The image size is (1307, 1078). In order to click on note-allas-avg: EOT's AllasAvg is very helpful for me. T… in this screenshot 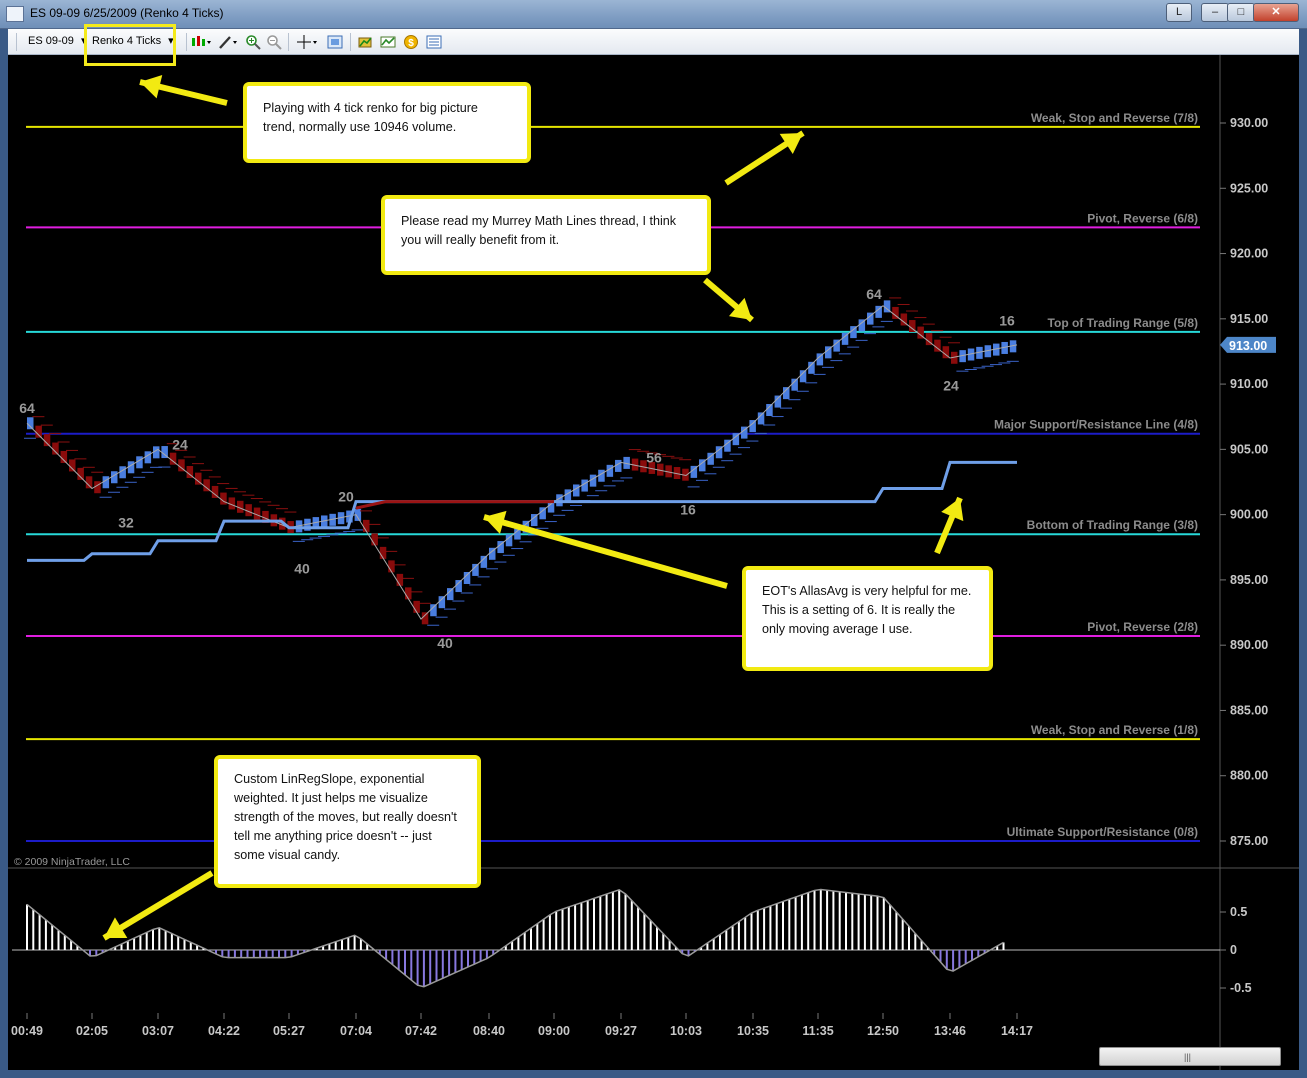, I will do `click(867, 618)`.